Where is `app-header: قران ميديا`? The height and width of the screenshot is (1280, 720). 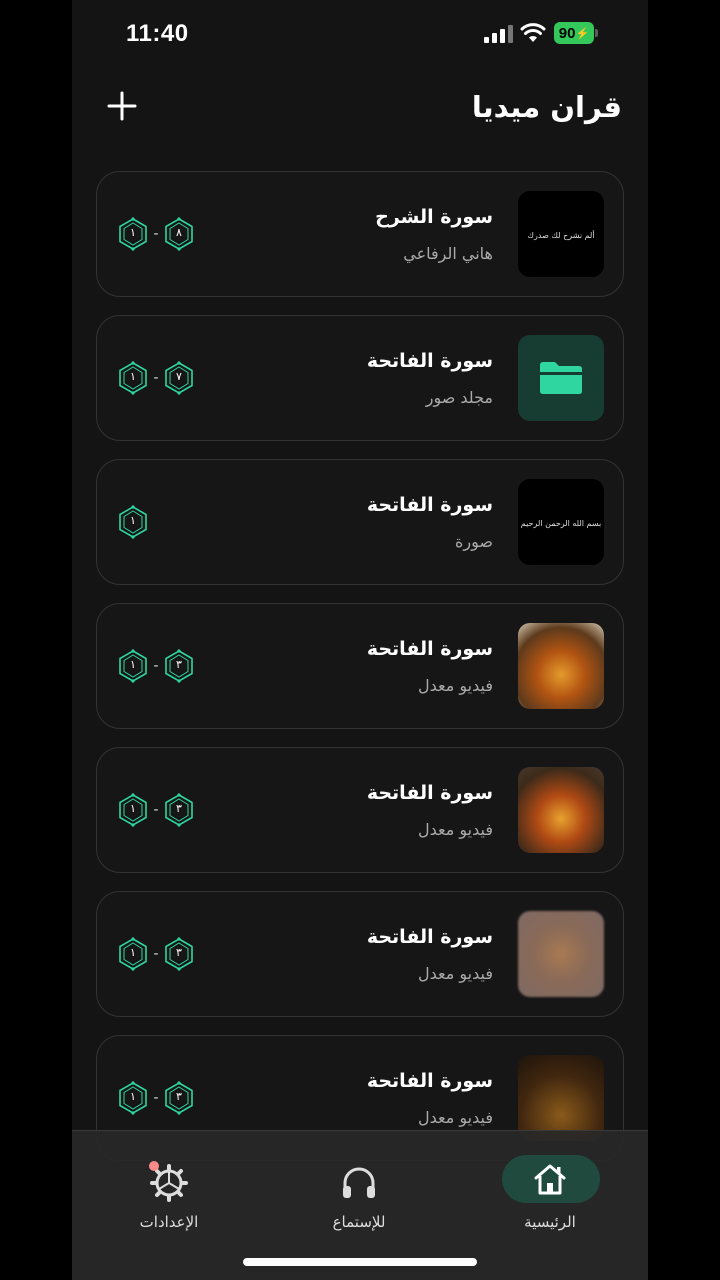
app-header: قران ميديا is located at coordinates (360, 110).